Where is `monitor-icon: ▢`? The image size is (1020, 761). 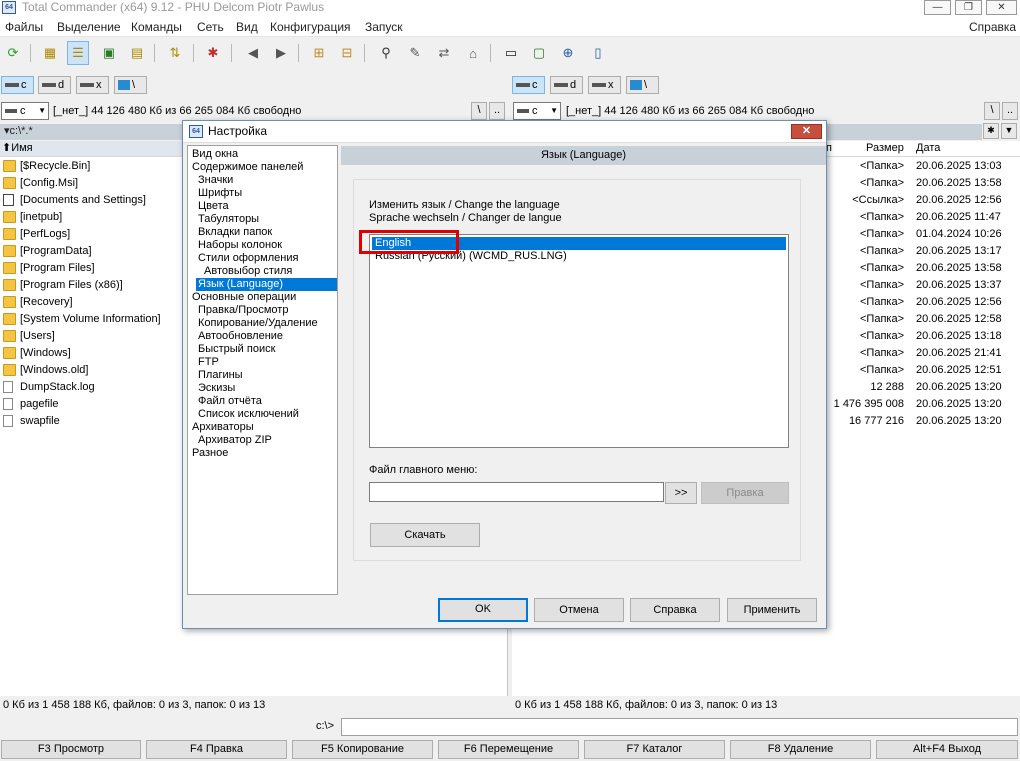 monitor-icon: ▢ is located at coordinates (539, 53).